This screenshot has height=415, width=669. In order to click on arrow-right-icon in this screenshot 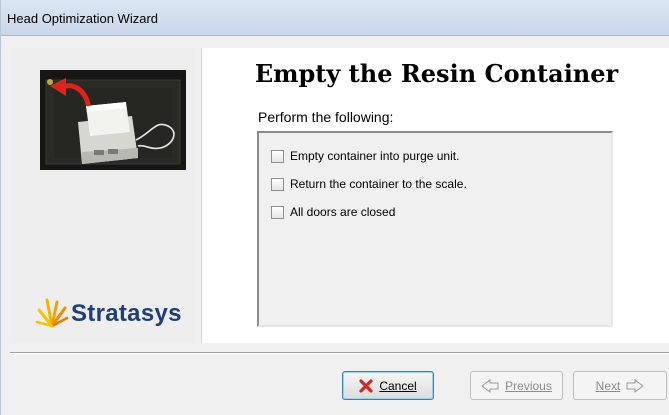, I will do `click(635, 385)`.